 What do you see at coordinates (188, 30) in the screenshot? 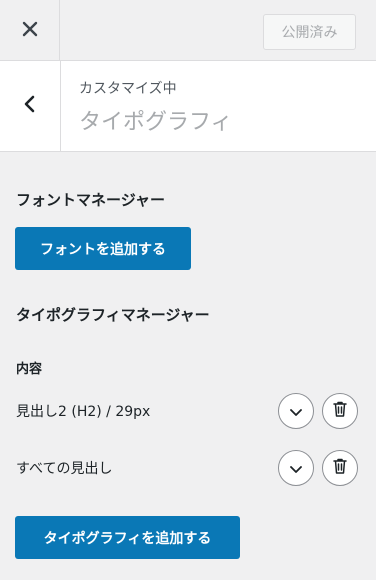
I see `customizer-topbar: 公開済み` at bounding box center [188, 30].